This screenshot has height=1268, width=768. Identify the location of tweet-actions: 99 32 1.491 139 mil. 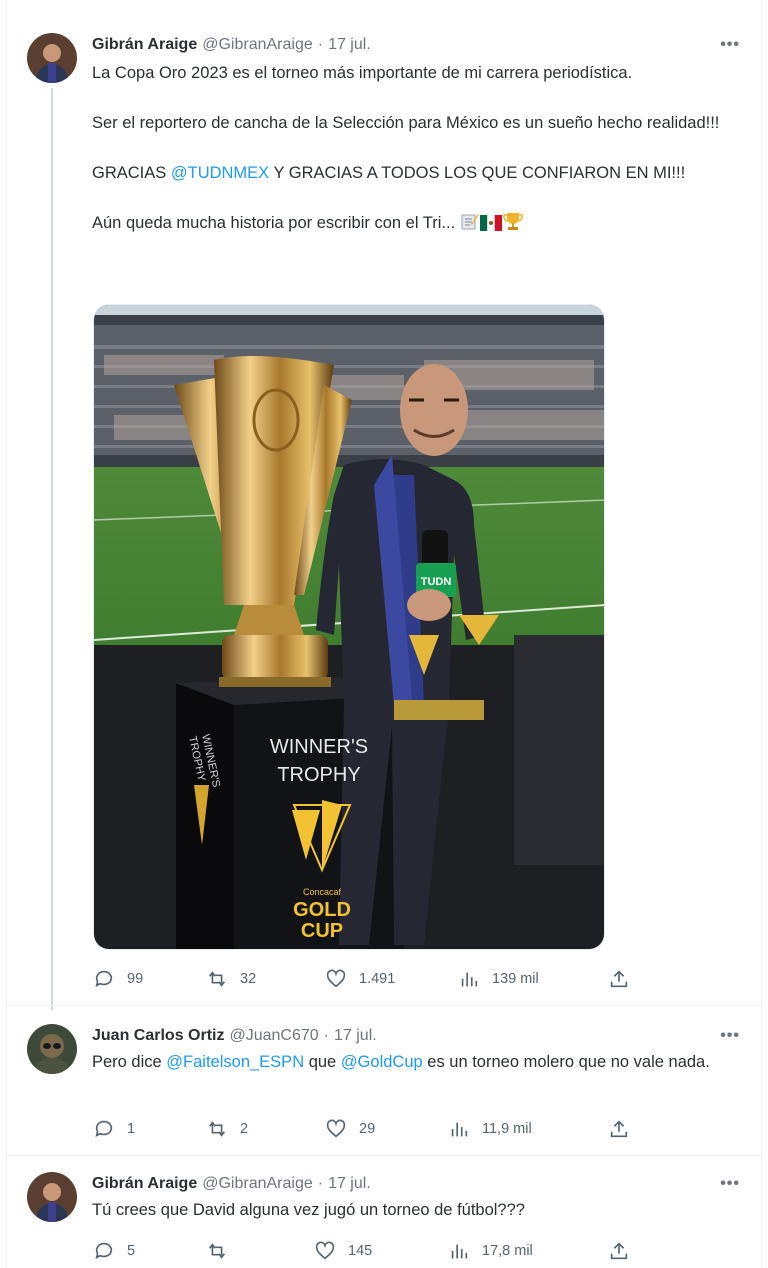
(384, 980).